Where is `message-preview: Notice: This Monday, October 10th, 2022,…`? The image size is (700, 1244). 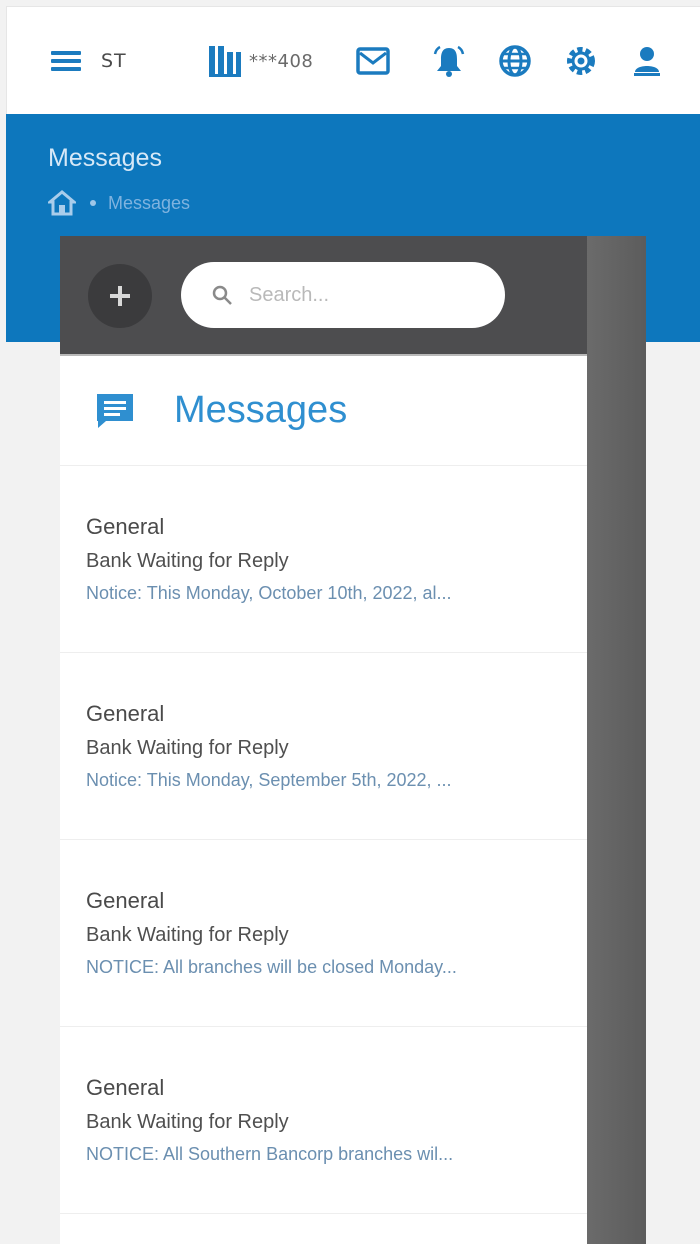 message-preview: Notice: This Monday, October 10th, 2022,… is located at coordinates (269, 593).